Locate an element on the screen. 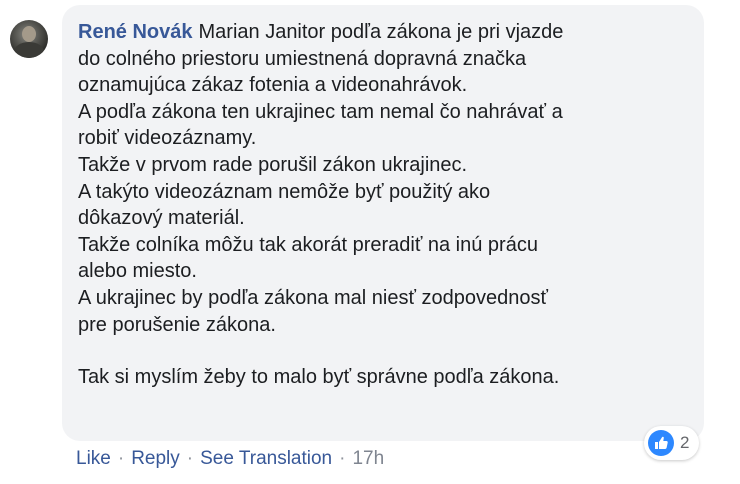  avatar-head-shape is located at coordinates (29, 34).